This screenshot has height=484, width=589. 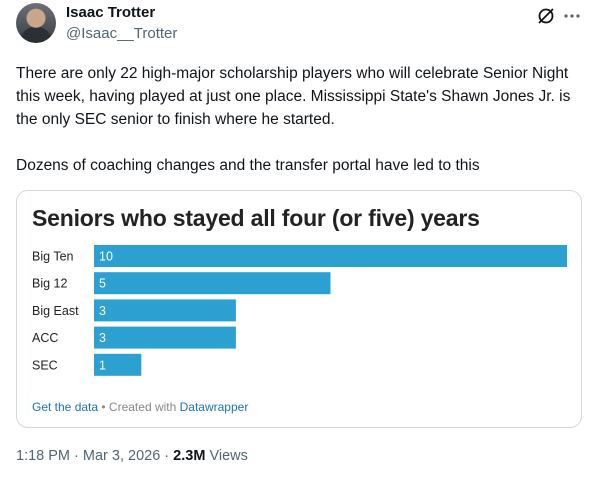 I want to click on avatar, so click(x=36, y=23).